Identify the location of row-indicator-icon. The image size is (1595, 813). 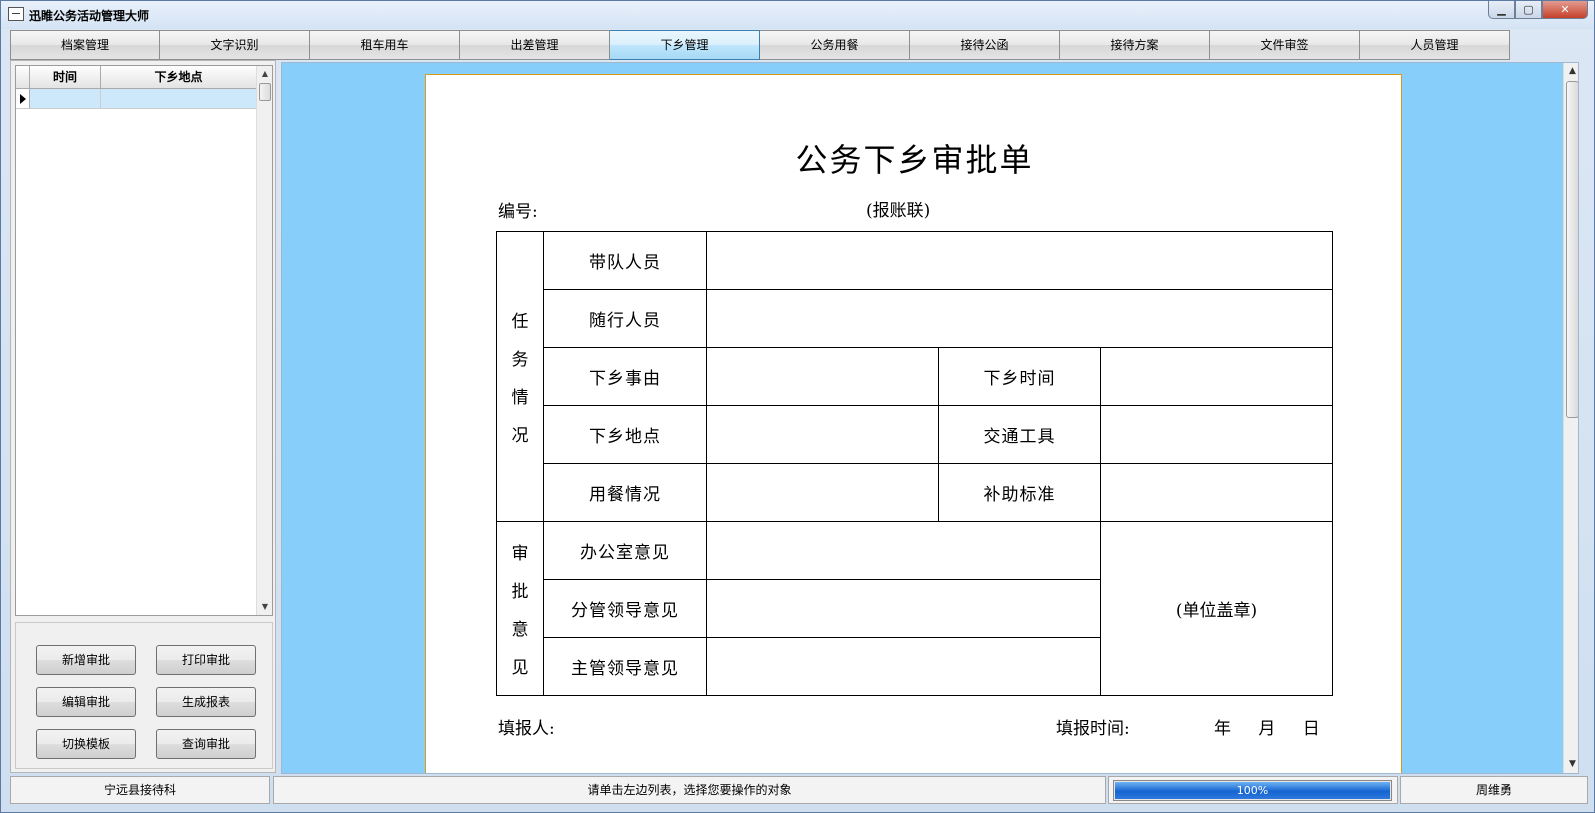
(23, 99).